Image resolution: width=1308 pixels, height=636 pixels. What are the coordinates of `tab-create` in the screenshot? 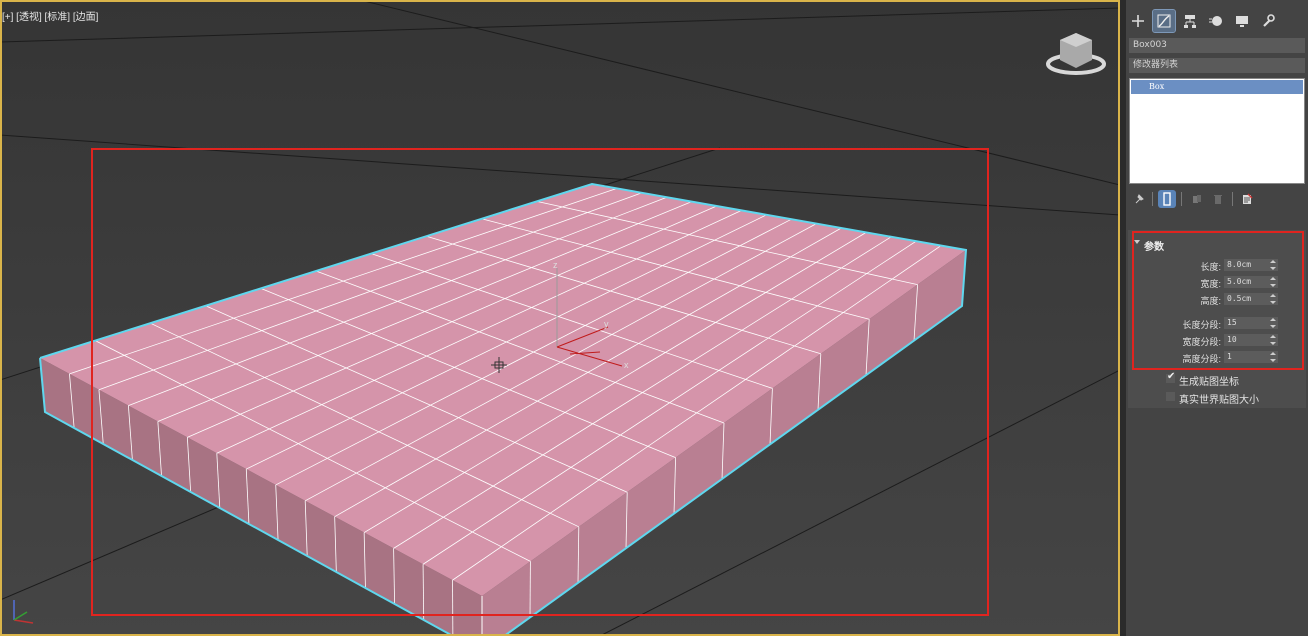 It's located at (1138, 21).